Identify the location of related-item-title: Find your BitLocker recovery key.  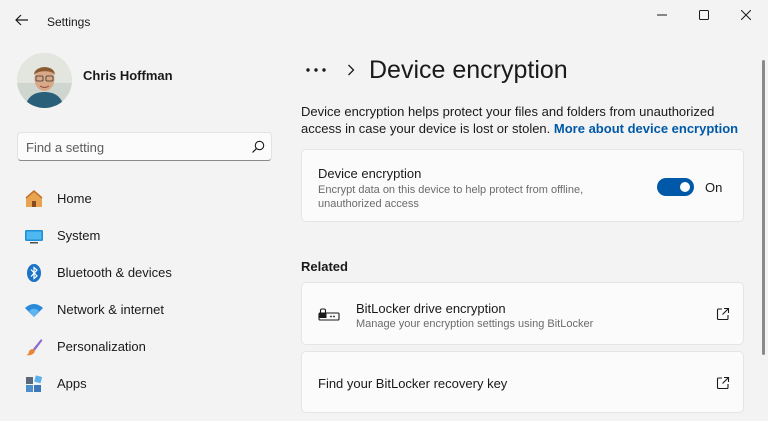
(413, 383).